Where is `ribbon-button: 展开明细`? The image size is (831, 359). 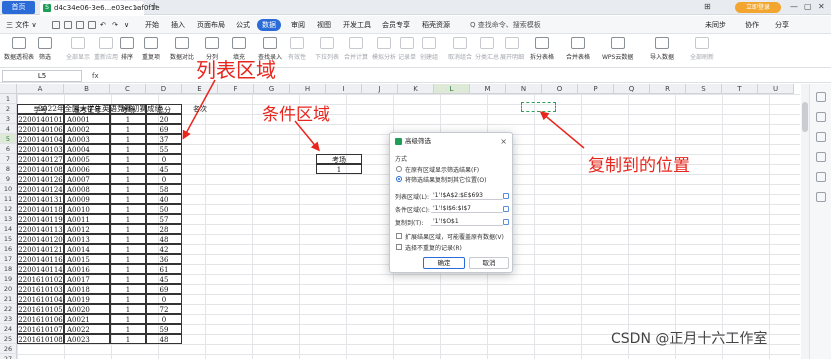 ribbon-button: 展开明细 is located at coordinates (512, 49).